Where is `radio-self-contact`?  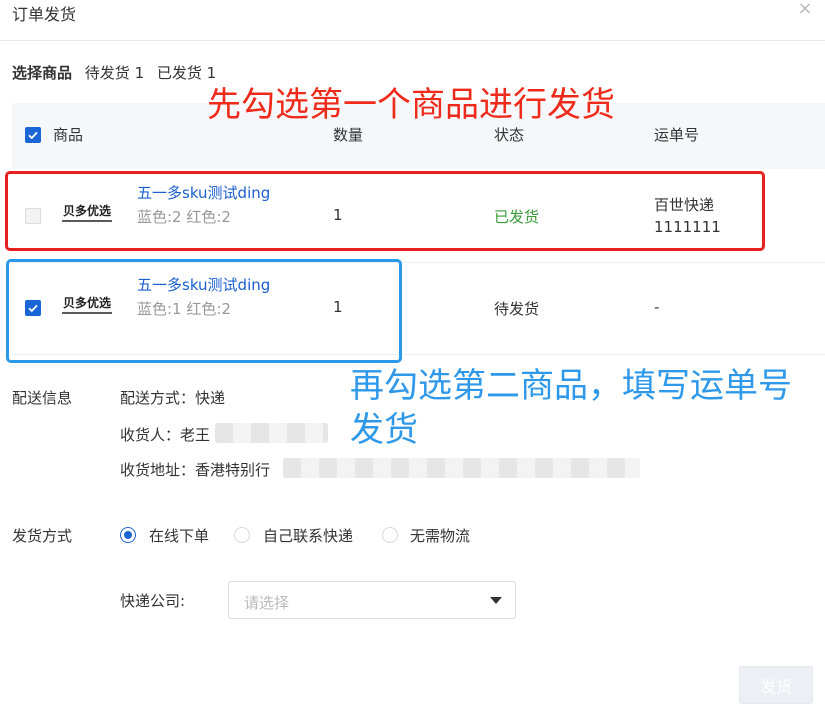
radio-self-contact is located at coordinates (242, 535).